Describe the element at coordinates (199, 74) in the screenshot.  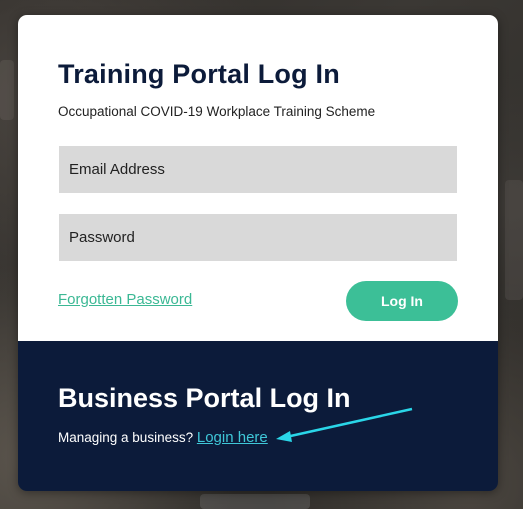
I see `training-portal-title: Training Portal Log In` at that location.